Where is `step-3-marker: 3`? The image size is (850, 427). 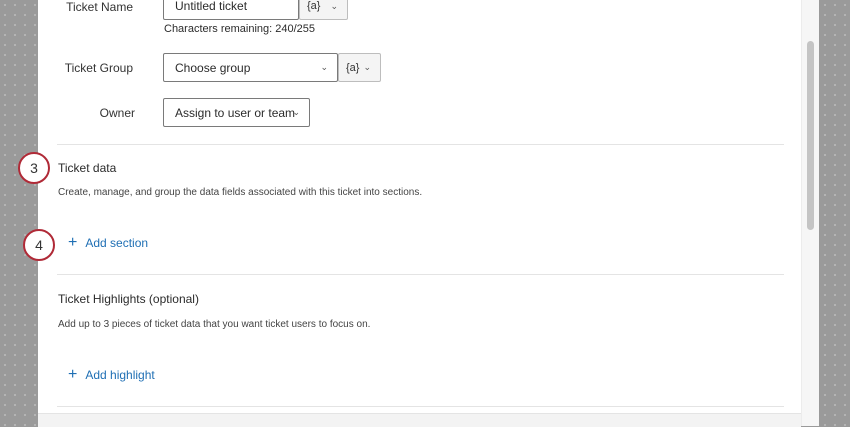 step-3-marker: 3 is located at coordinates (34, 168).